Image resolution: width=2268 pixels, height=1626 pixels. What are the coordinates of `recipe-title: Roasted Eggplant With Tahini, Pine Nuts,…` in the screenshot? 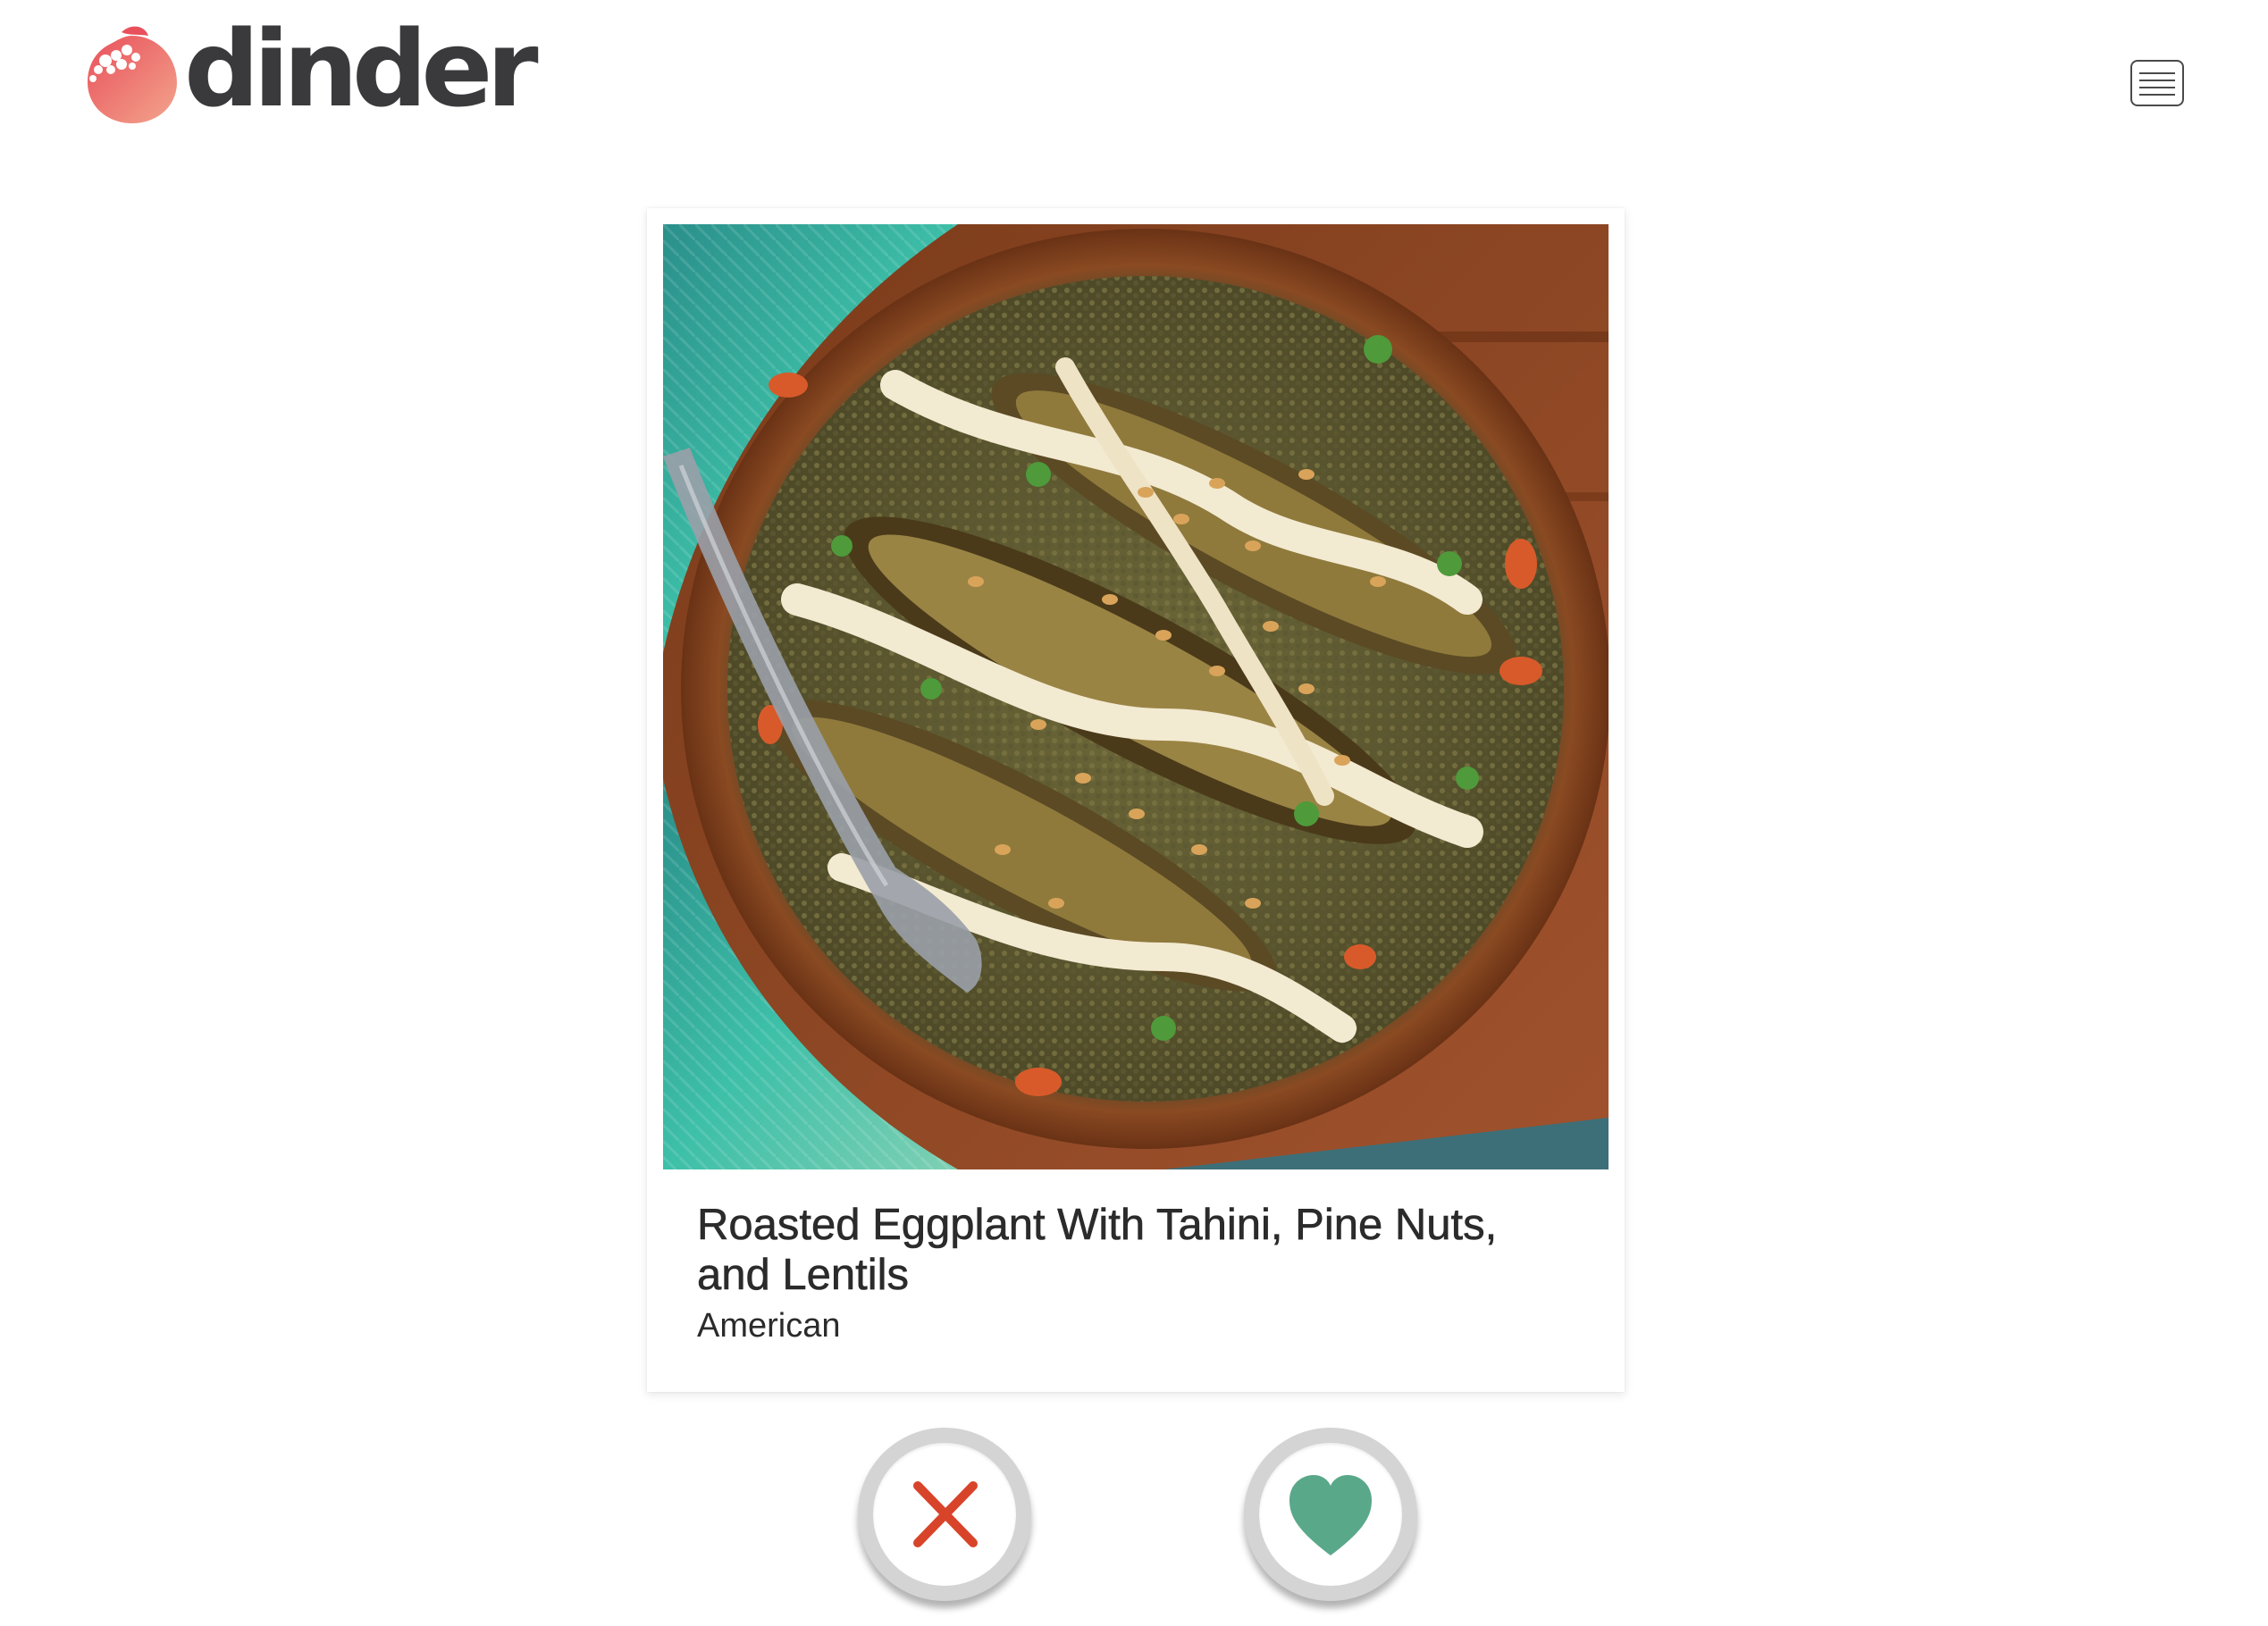 It's located at (1097, 1250).